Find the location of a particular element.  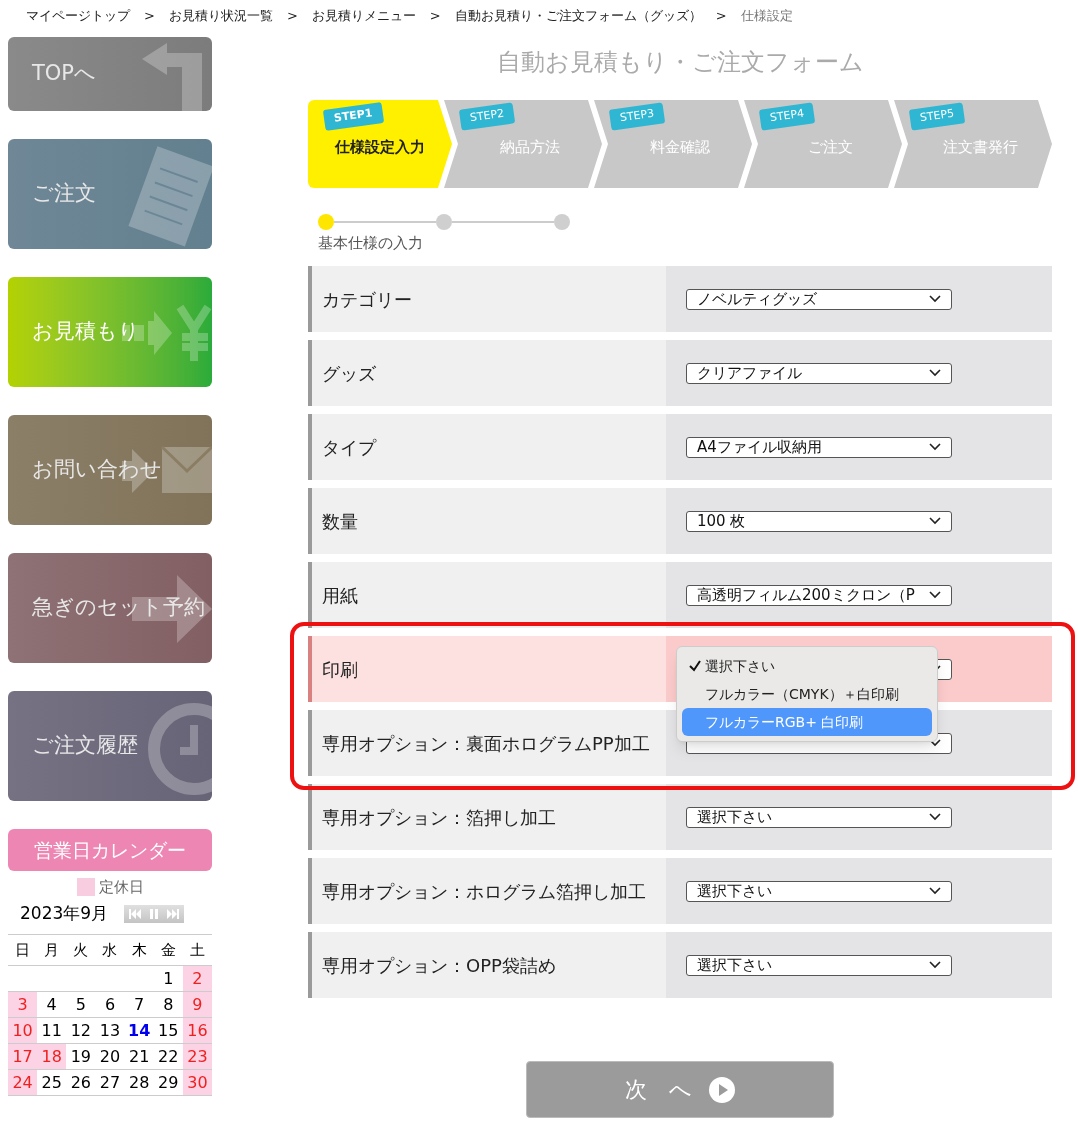

weekday-header: 日 is located at coordinates (23, 950).